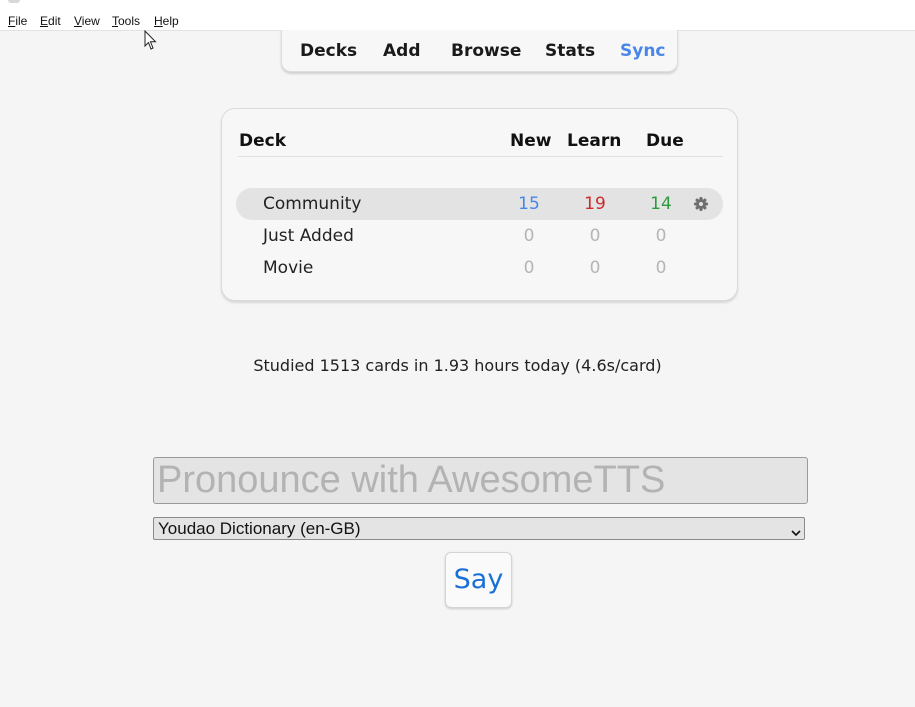 The width and height of the screenshot is (915, 707). Describe the element at coordinates (14, 1) in the screenshot. I see `app-icon` at that location.